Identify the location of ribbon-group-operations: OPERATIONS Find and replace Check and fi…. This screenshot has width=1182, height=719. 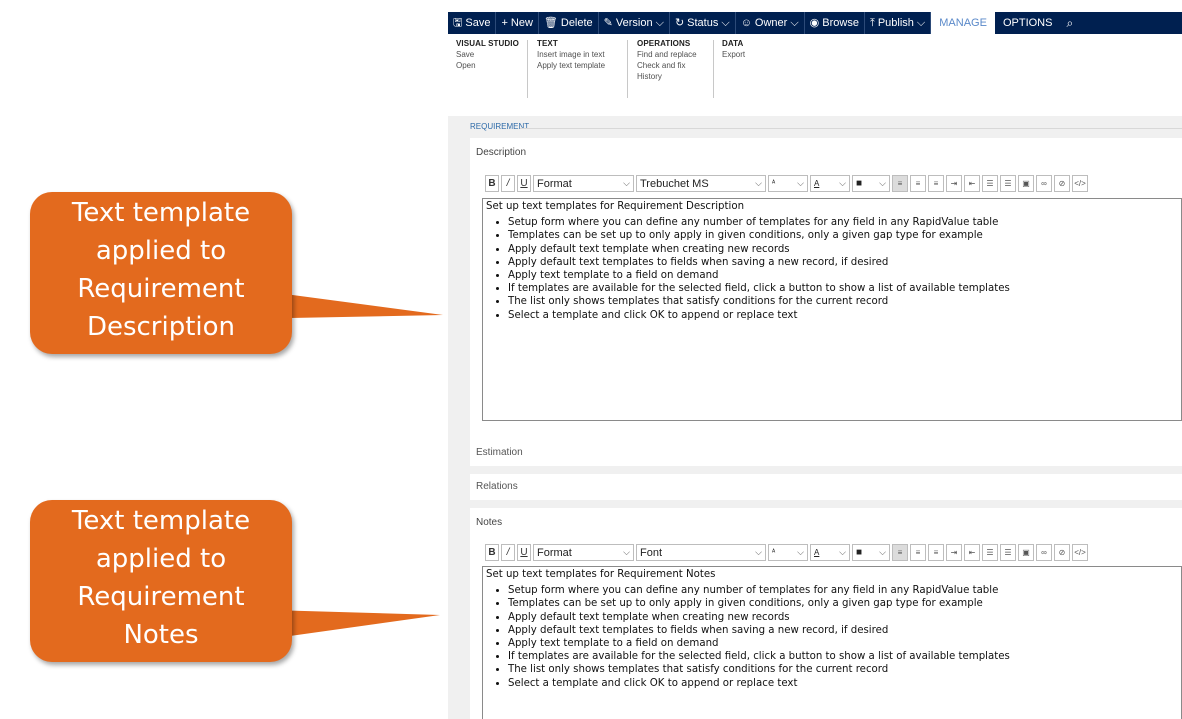
(667, 60).